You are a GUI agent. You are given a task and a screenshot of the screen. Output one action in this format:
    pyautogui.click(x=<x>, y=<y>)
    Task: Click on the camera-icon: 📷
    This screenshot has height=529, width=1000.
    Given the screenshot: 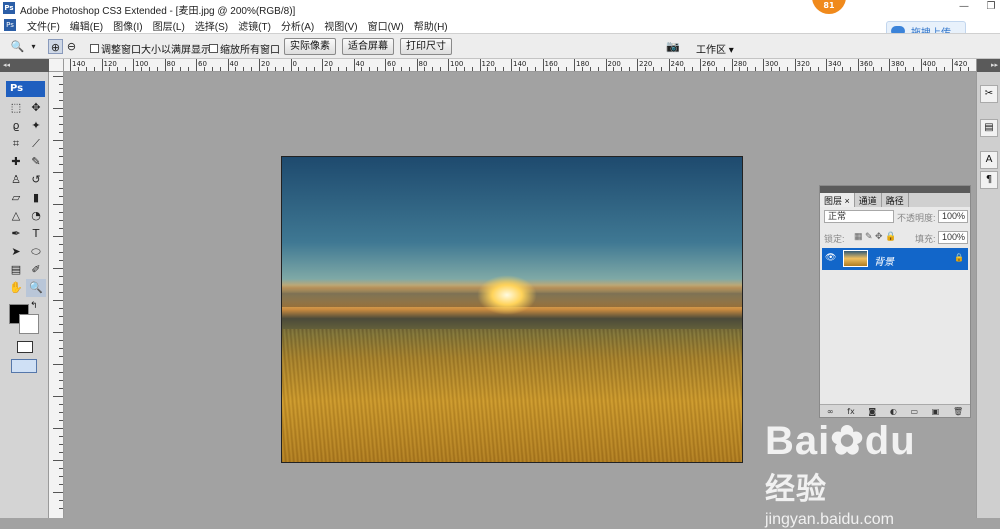 What is the action you would take?
    pyautogui.click(x=673, y=46)
    